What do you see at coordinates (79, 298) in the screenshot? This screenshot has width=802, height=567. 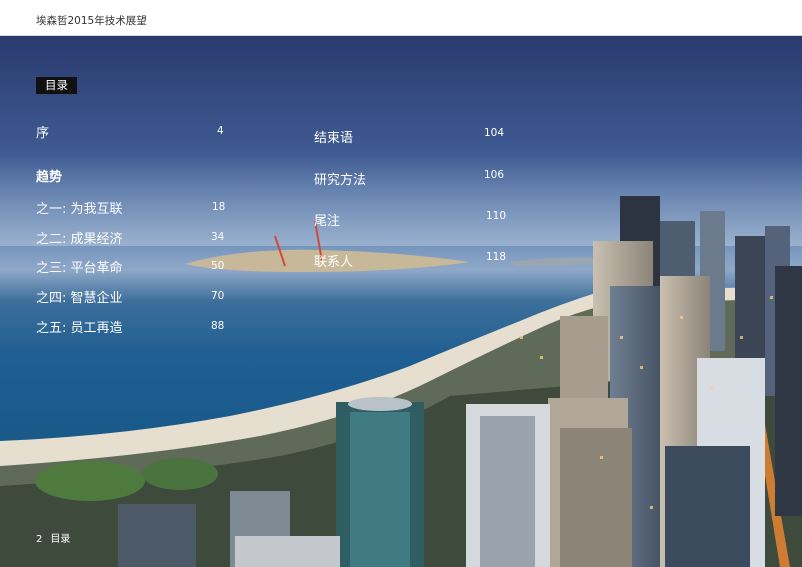 I see `toc-entry-label: 之四: 智慧企业` at bounding box center [79, 298].